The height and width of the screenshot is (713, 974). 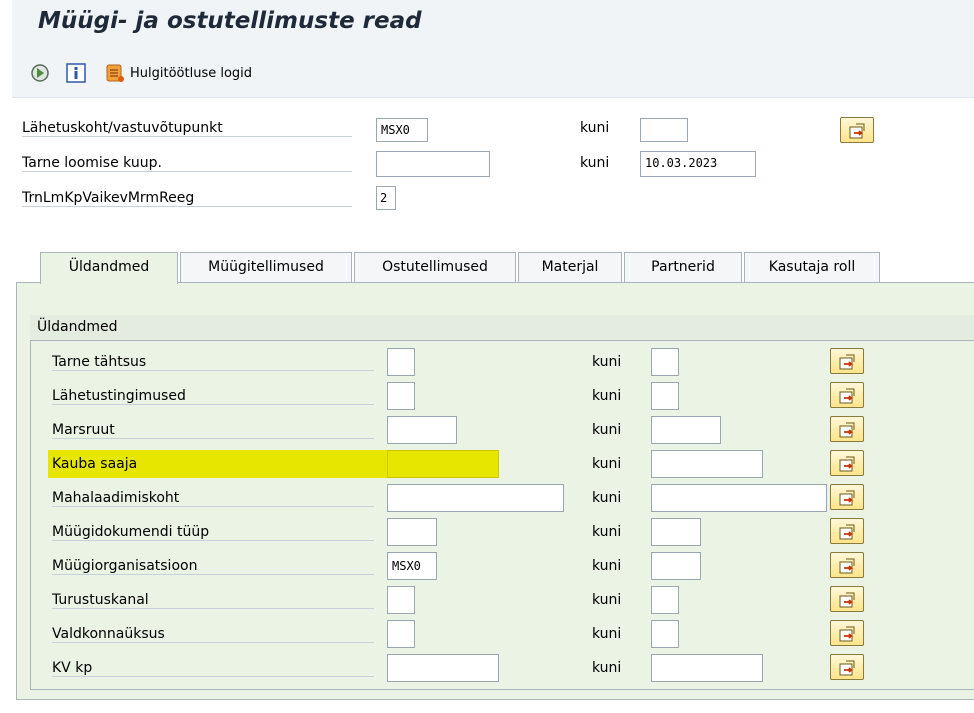 What do you see at coordinates (266, 267) in the screenshot?
I see `tab-sales-orders: Müügitellimused` at bounding box center [266, 267].